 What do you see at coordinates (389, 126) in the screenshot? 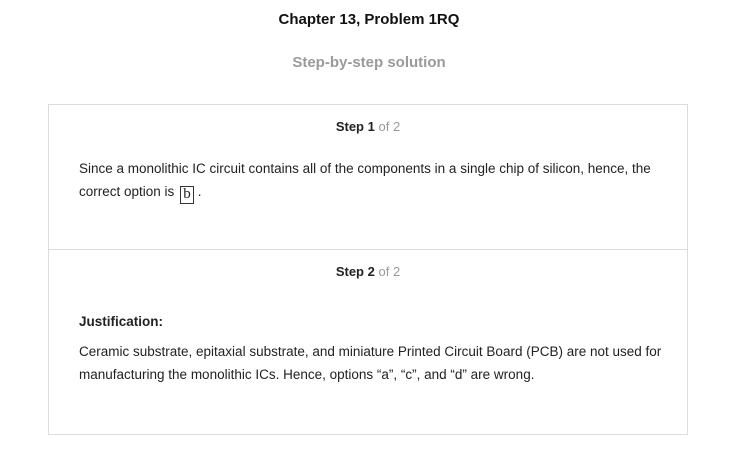
I see `step-1-of-total: of 2` at bounding box center [389, 126].